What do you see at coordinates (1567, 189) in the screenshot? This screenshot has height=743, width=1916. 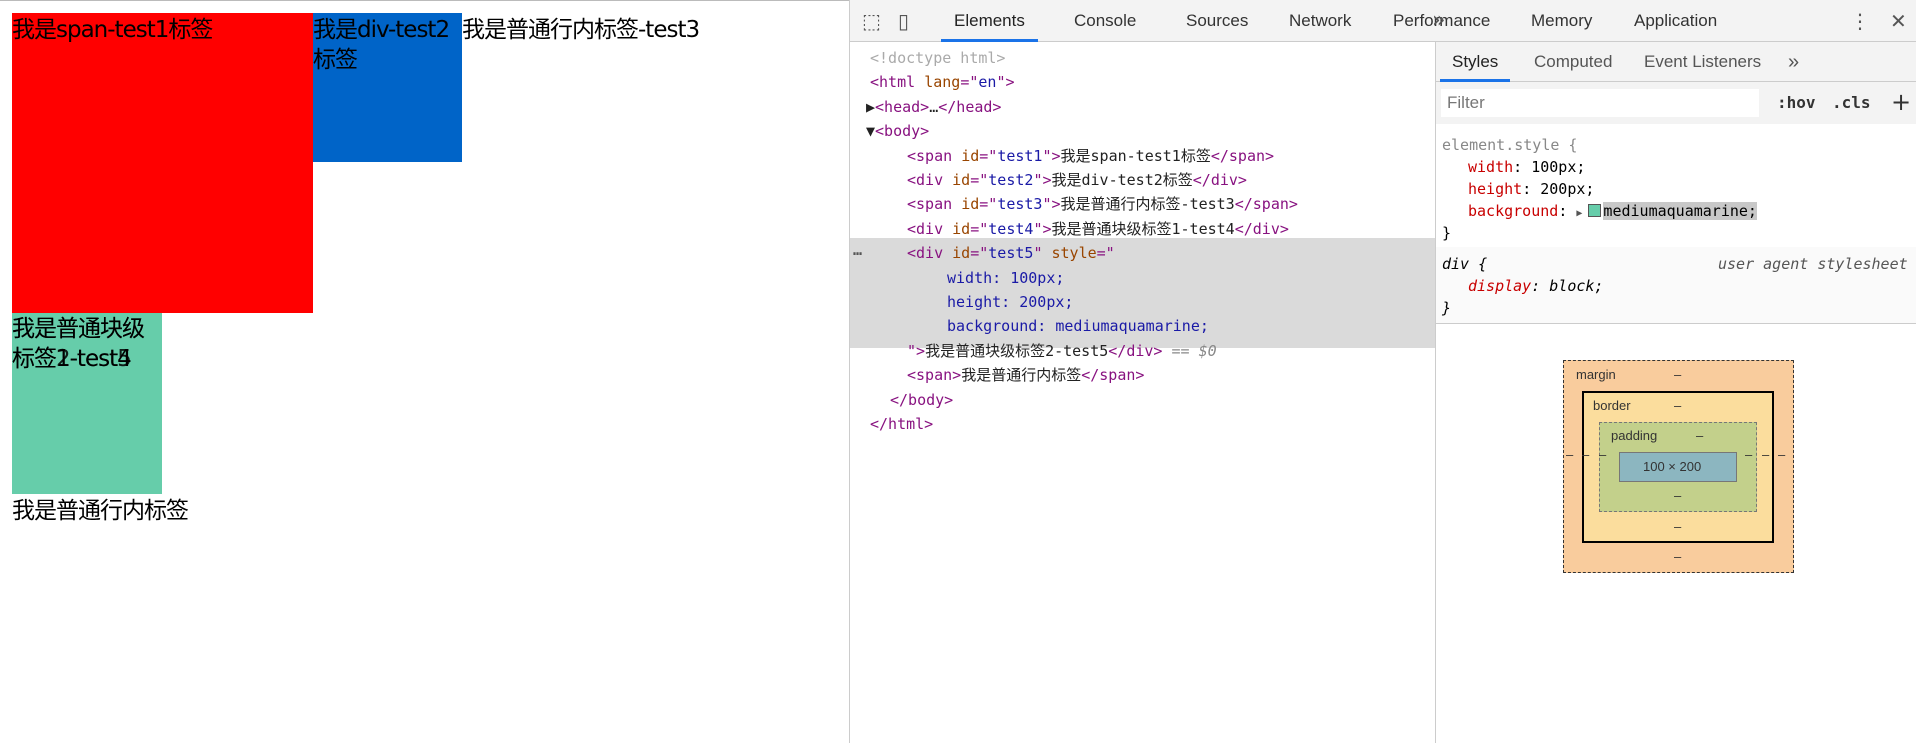 I see `property-value: 200px;` at bounding box center [1567, 189].